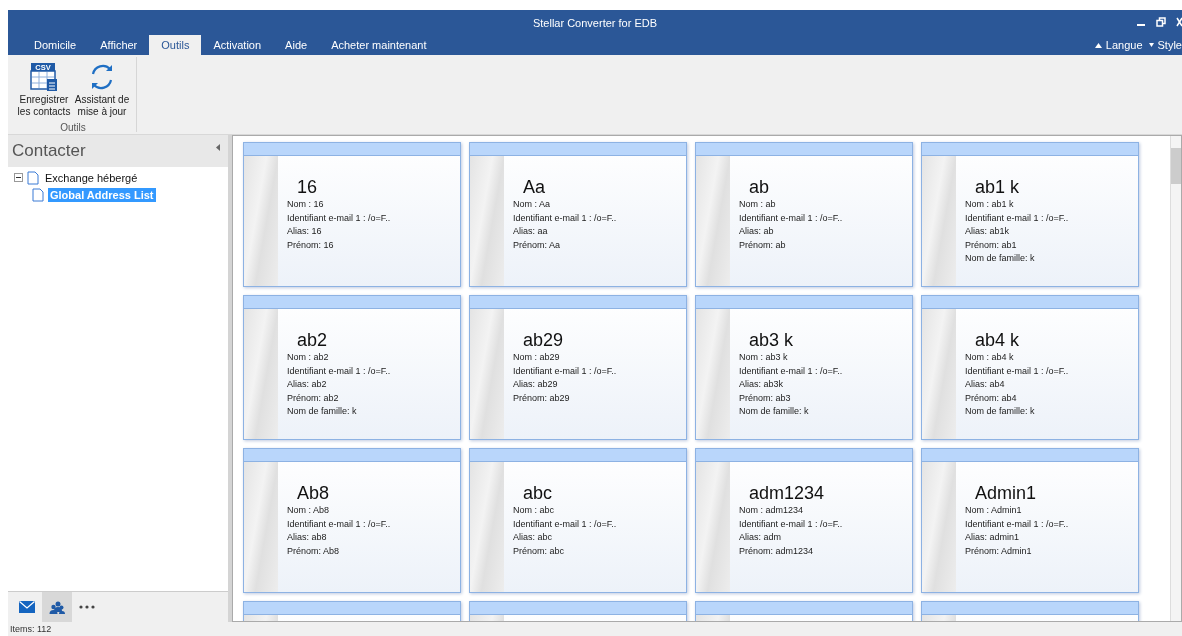 The image size is (1182, 636). What do you see at coordinates (311, 245) in the screenshot?
I see `contact-detail: Prénom: 16` at bounding box center [311, 245].